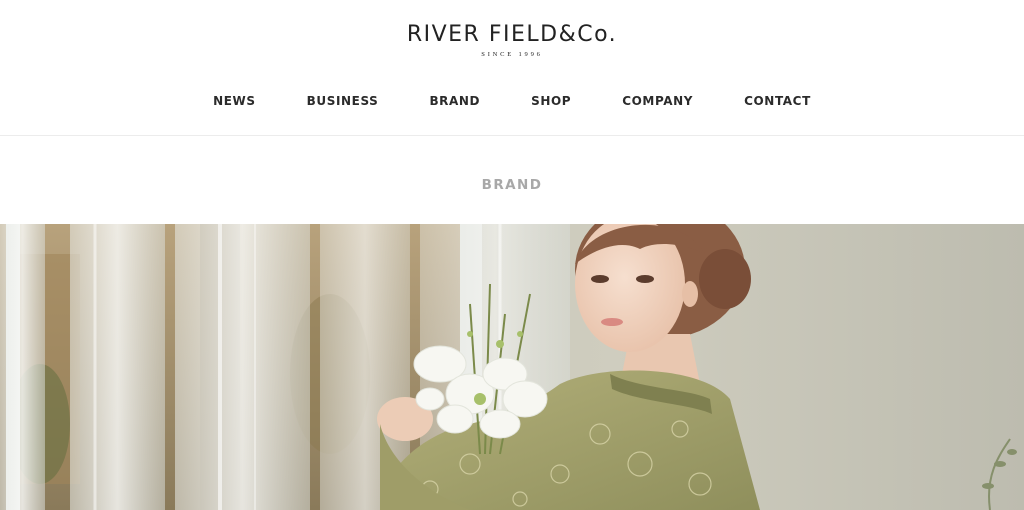 The image size is (1024, 510). What do you see at coordinates (343, 101) in the screenshot?
I see `nav-item-business: BUSINESS` at bounding box center [343, 101].